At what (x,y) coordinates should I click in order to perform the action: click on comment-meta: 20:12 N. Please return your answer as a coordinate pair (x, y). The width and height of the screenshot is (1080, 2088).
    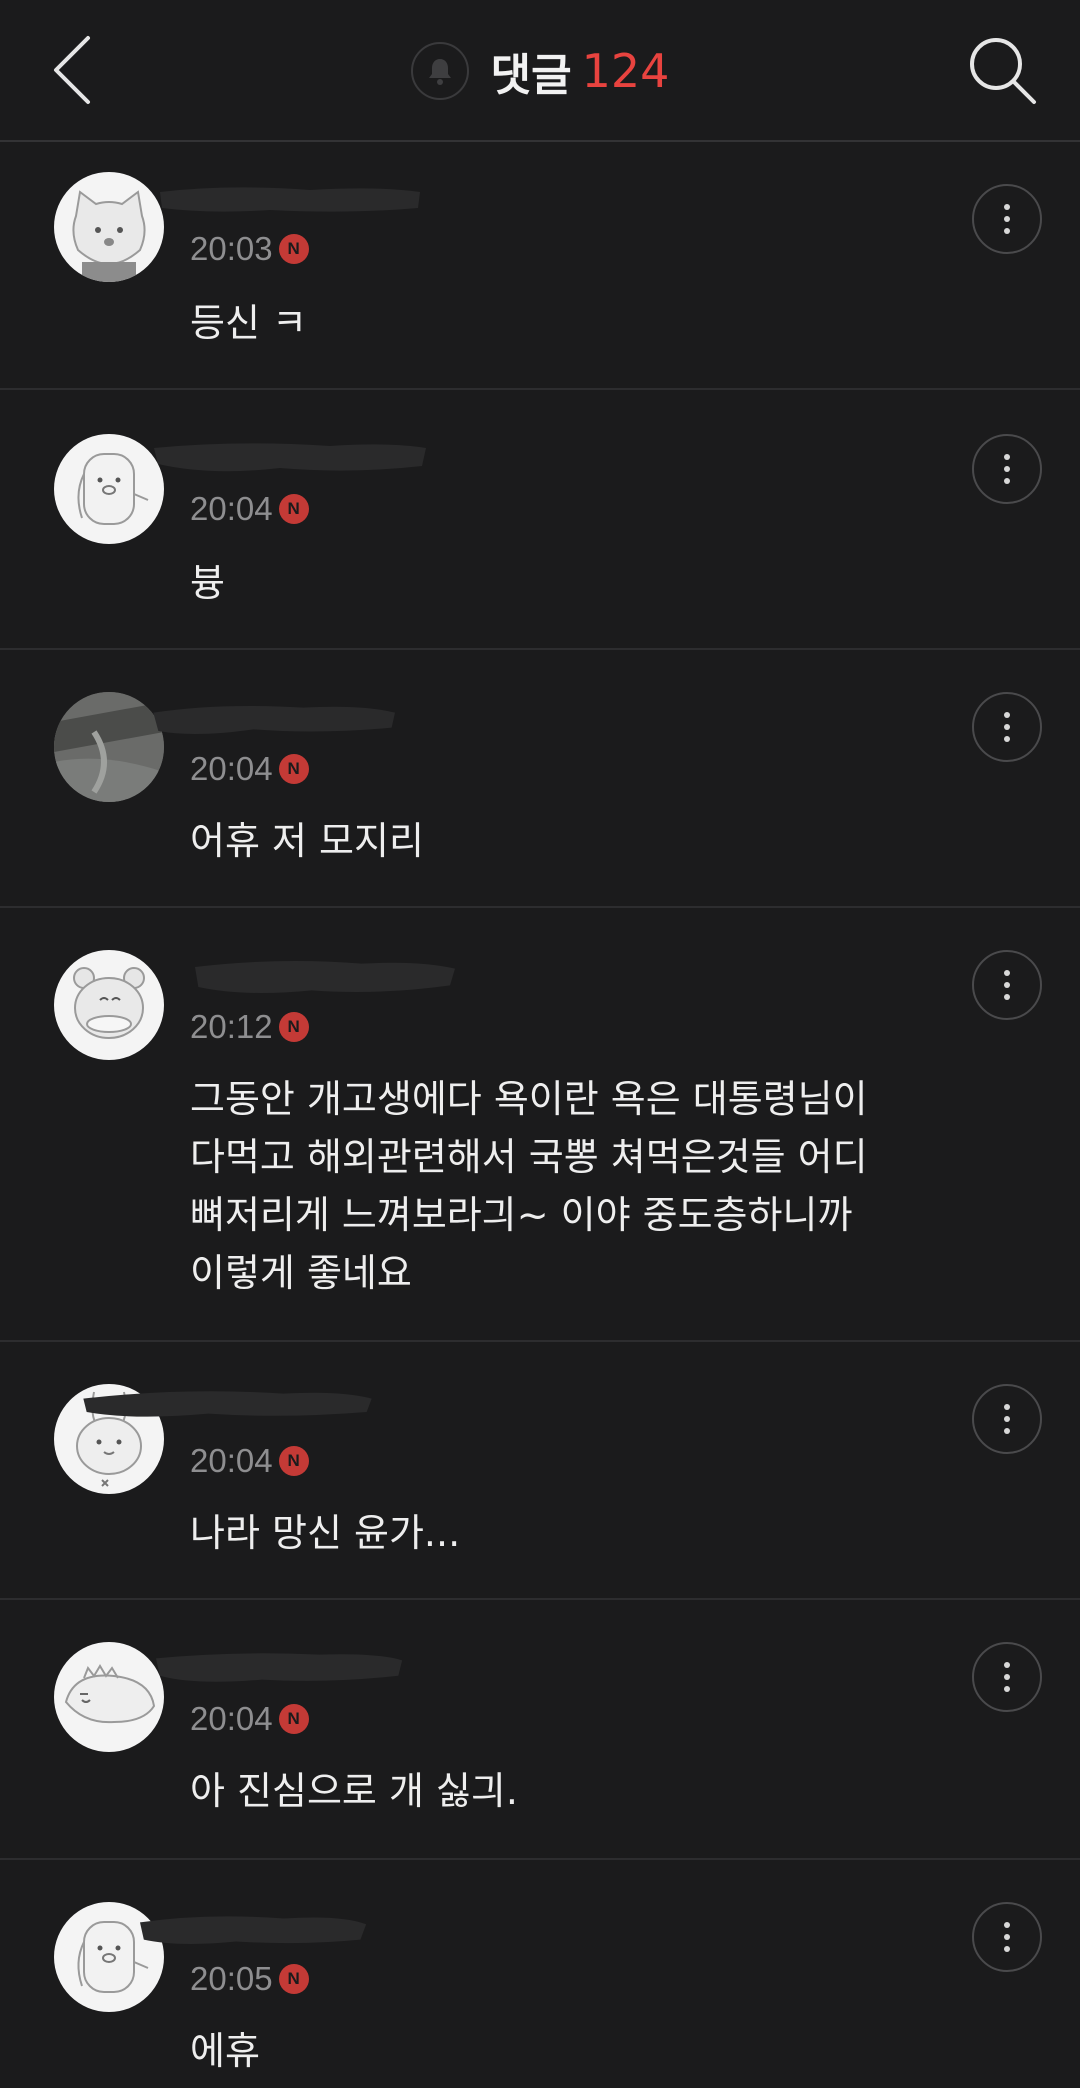
    Looking at the image, I should click on (249, 1027).